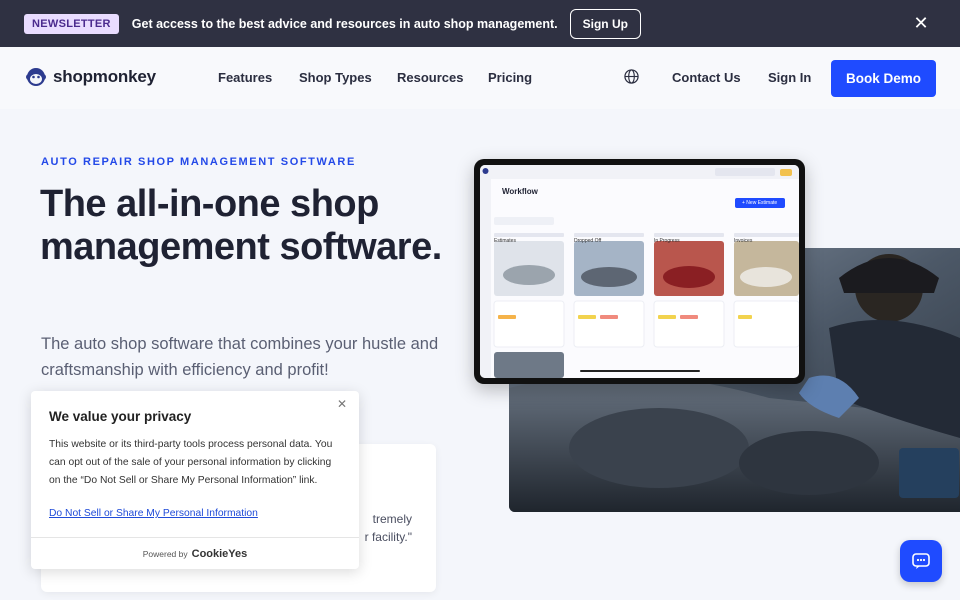 Image resolution: width=960 pixels, height=600 pixels. What do you see at coordinates (631, 76) in the screenshot?
I see `globe-icon` at bounding box center [631, 76].